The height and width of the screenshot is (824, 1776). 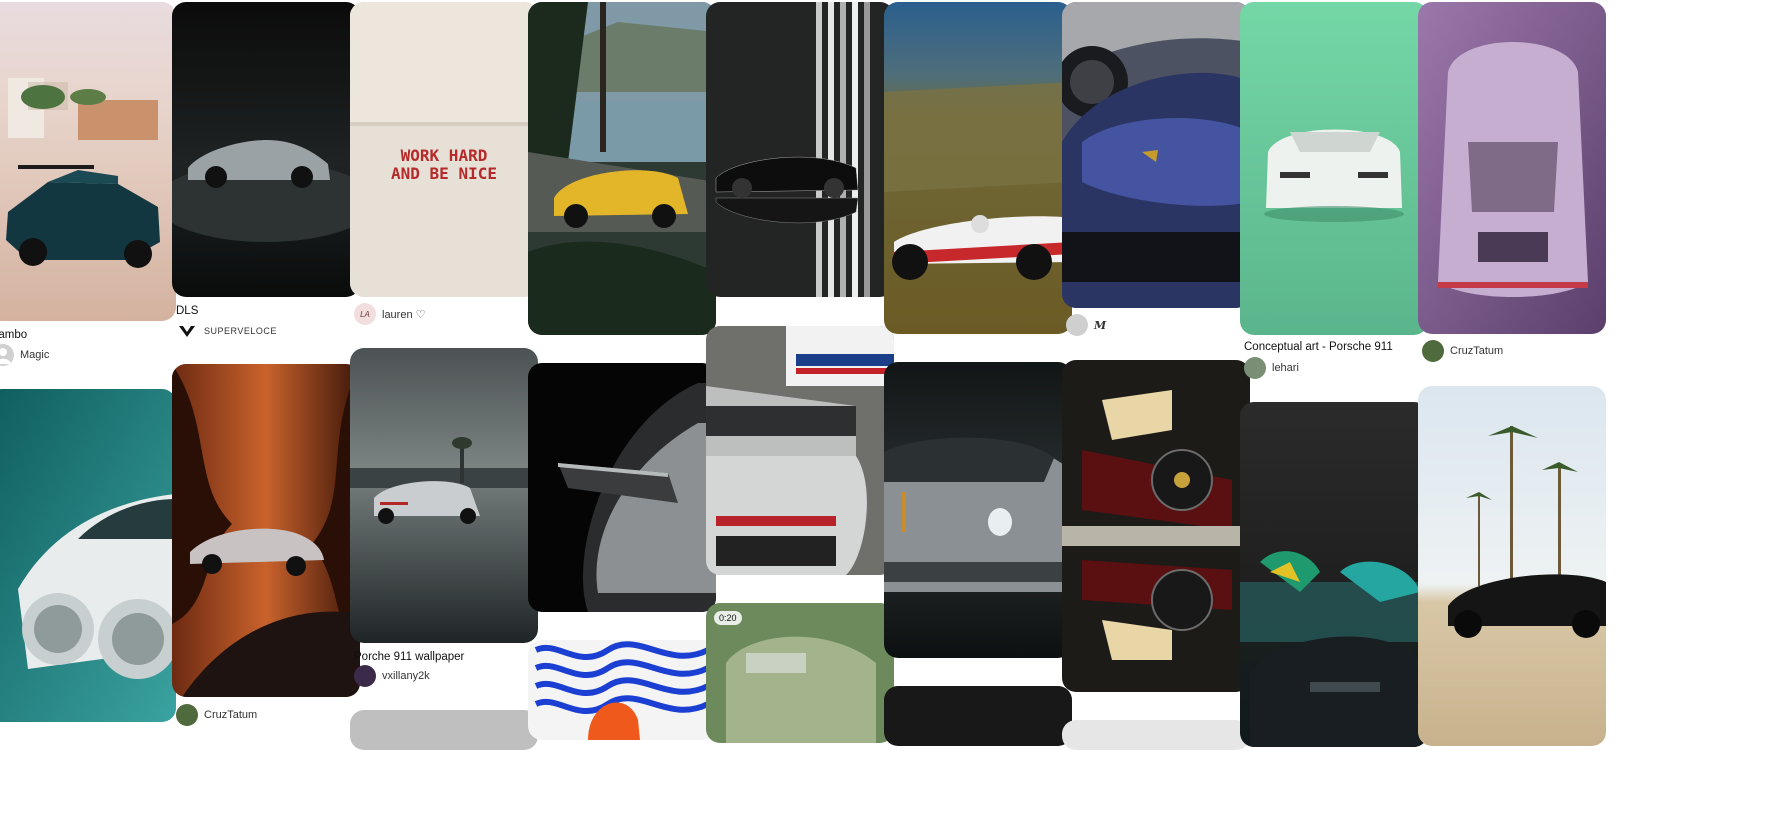 What do you see at coordinates (187, 311) in the screenshot?
I see `pin-title: DLS` at bounding box center [187, 311].